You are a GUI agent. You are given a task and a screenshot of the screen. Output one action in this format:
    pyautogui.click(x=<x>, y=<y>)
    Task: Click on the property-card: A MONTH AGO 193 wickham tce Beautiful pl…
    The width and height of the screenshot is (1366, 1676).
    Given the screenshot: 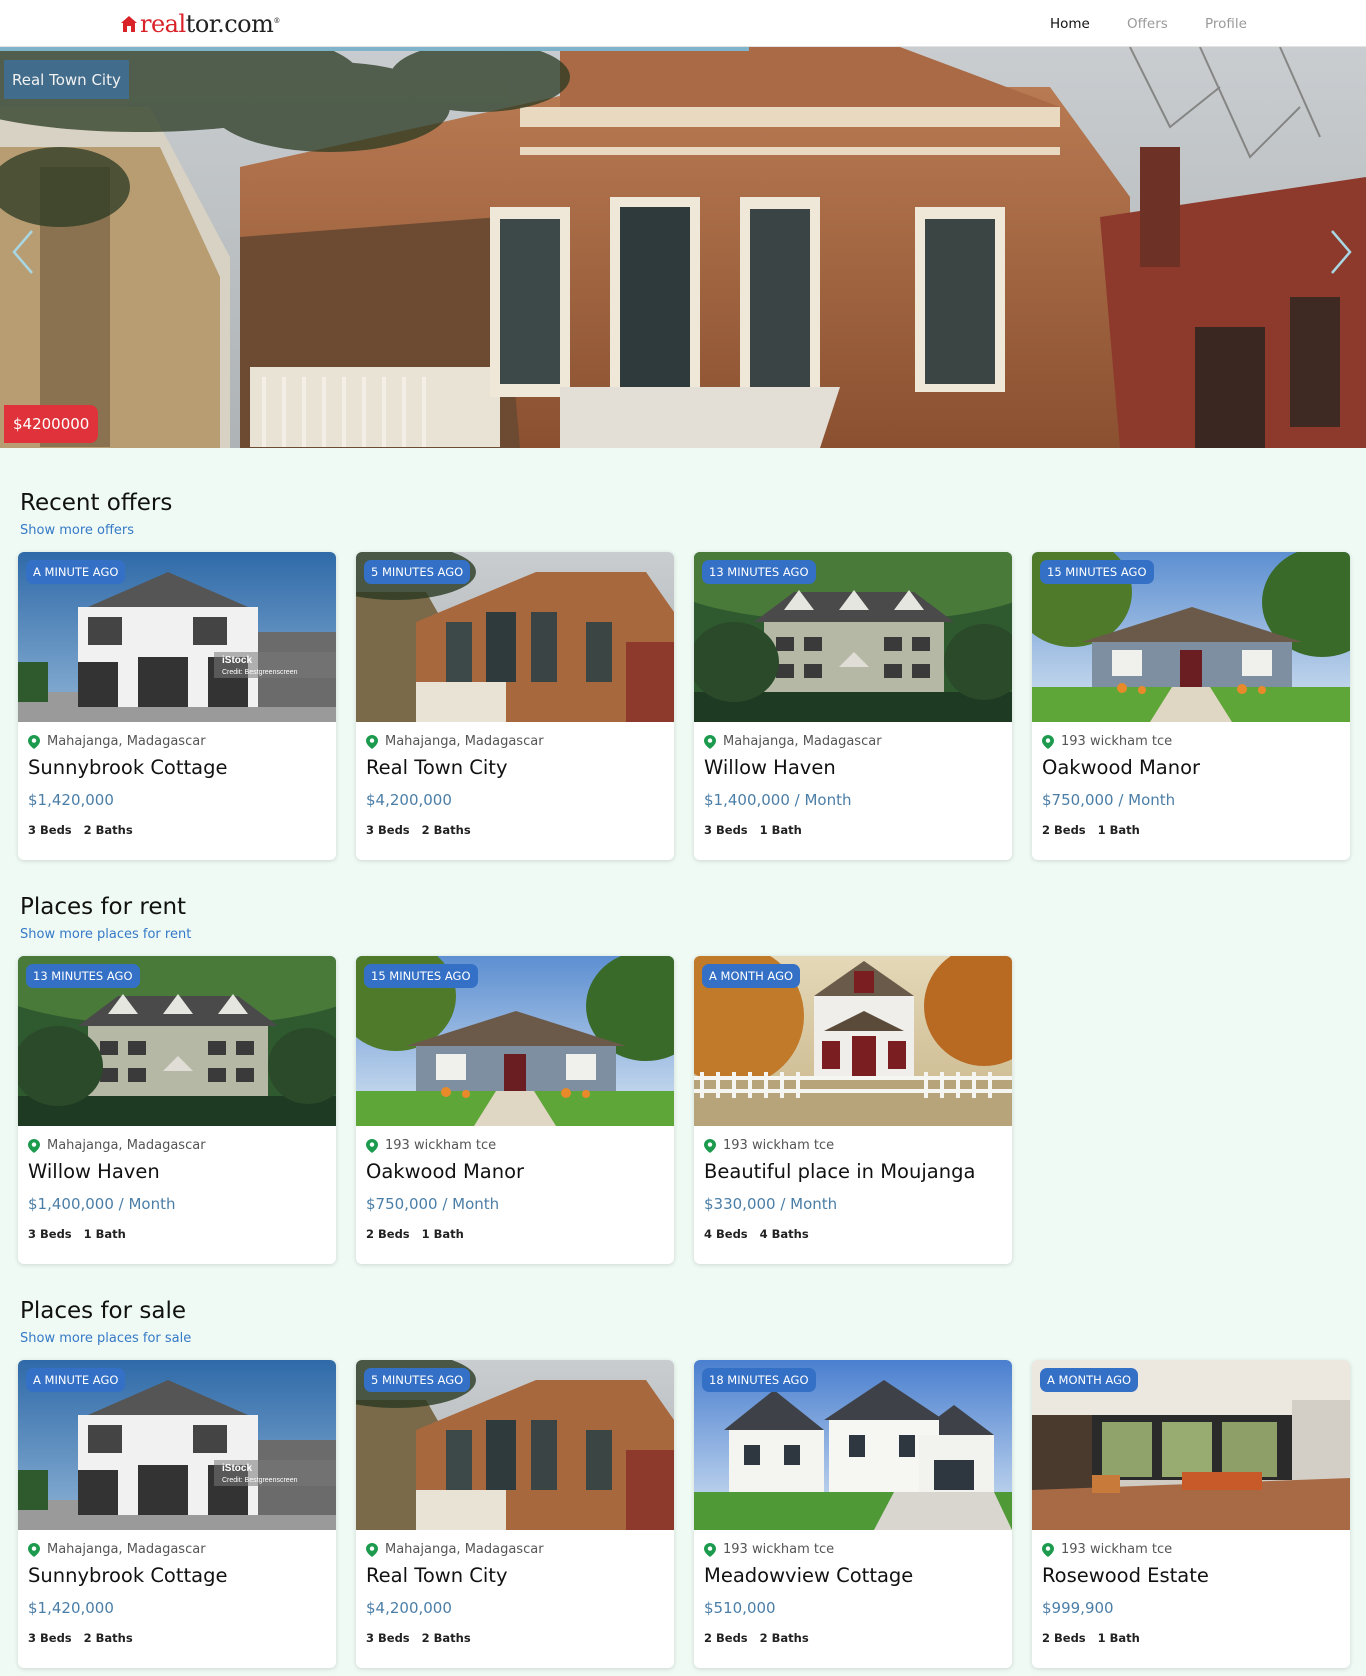 What is the action you would take?
    pyautogui.click(x=853, y=1110)
    